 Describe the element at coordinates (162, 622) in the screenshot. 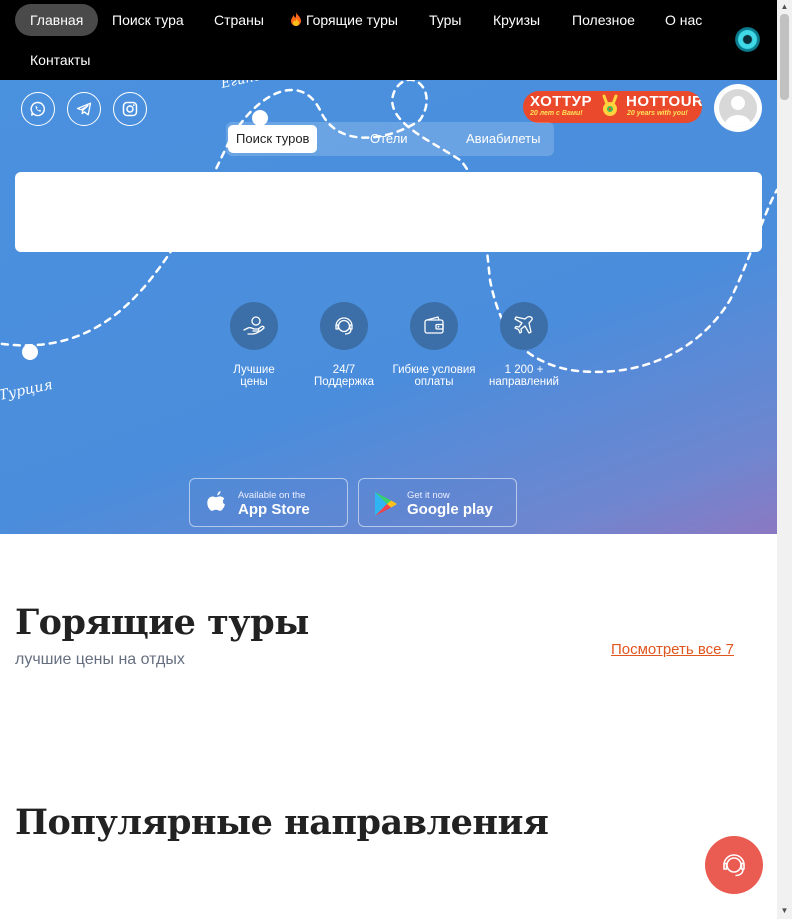

I see `hot-tours-title: Горящие туры` at that location.